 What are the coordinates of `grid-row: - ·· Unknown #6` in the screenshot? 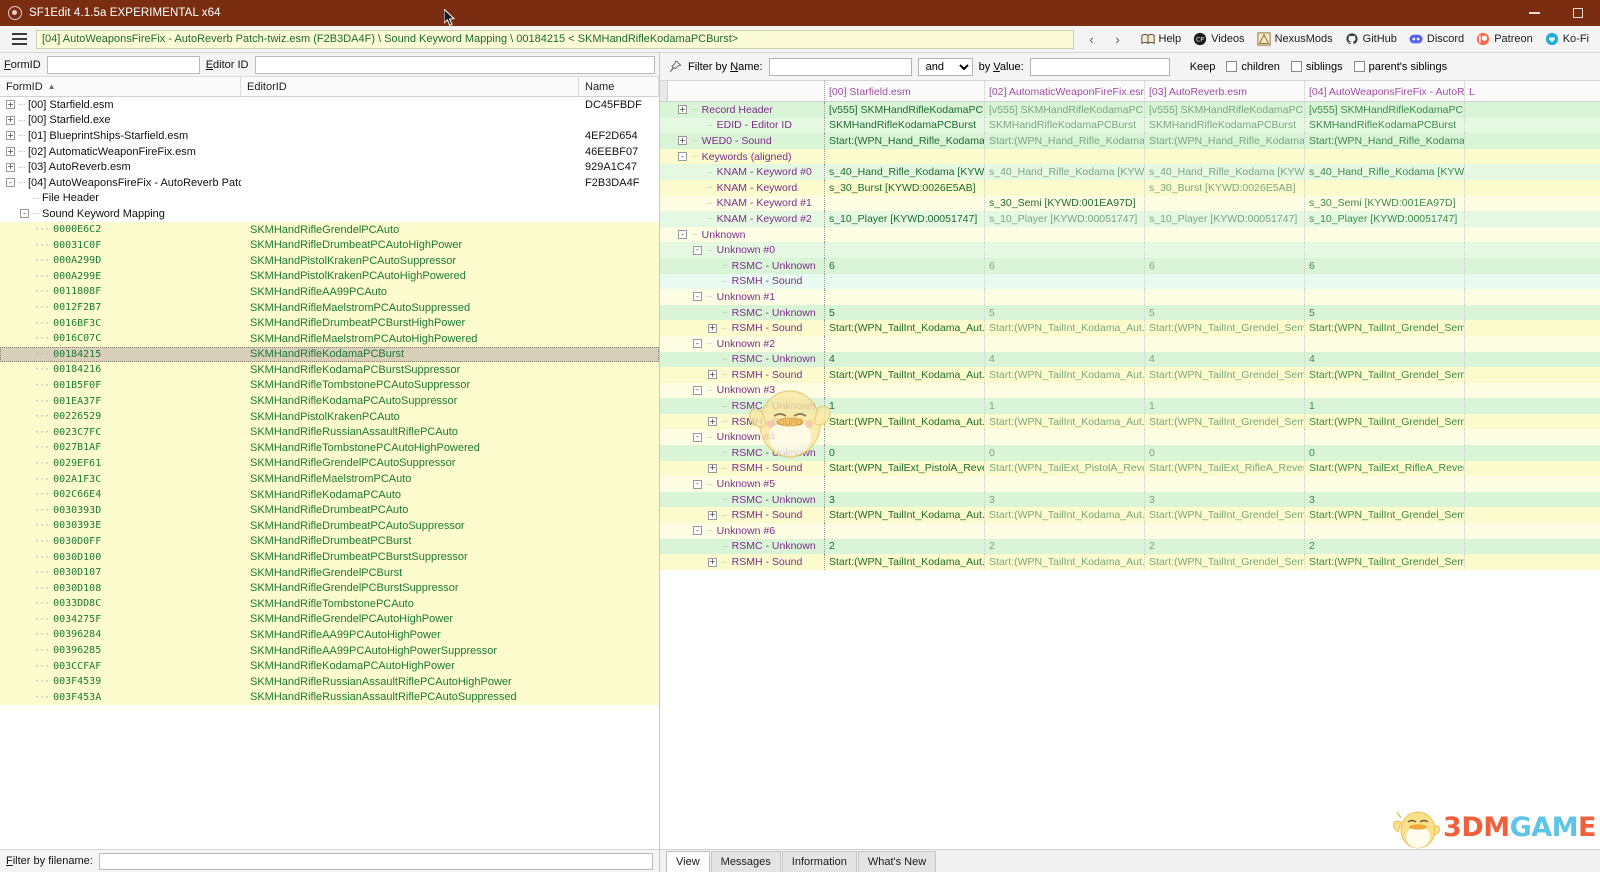 It's located at (1130, 531).